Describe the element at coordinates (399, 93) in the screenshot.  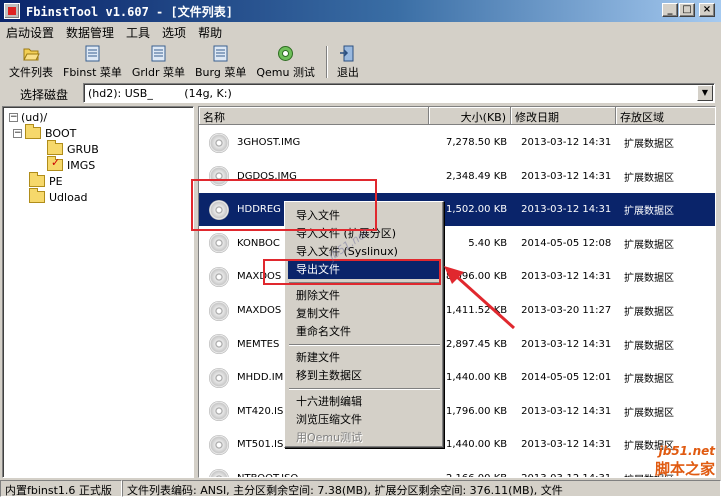
I see `disk-select-dropdown: (hd2): USB_ (14g, K:) ▼` at that location.